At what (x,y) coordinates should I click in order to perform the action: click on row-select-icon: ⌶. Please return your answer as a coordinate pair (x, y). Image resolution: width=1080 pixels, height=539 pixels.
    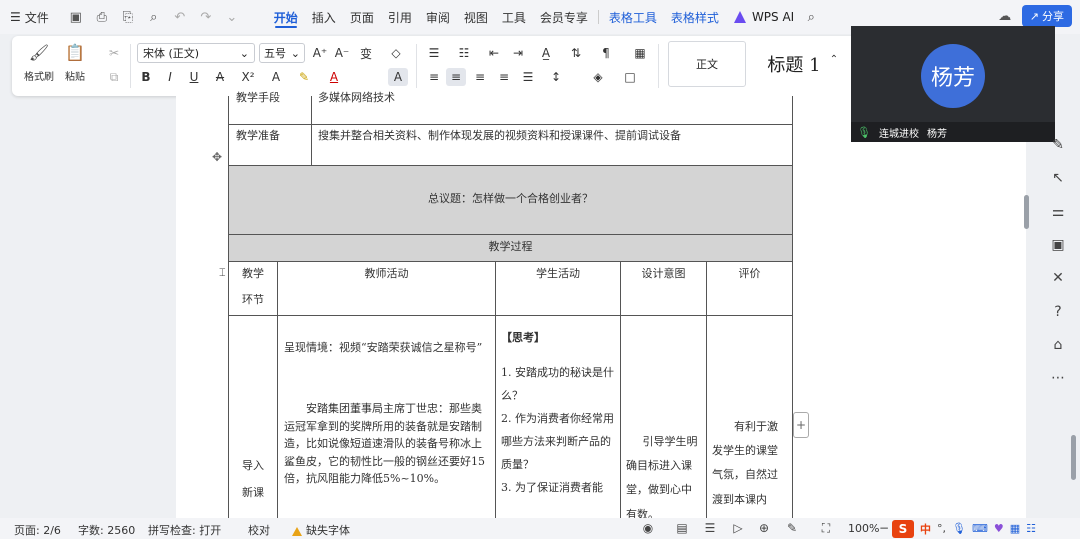
    Looking at the image, I should click on (222, 273).